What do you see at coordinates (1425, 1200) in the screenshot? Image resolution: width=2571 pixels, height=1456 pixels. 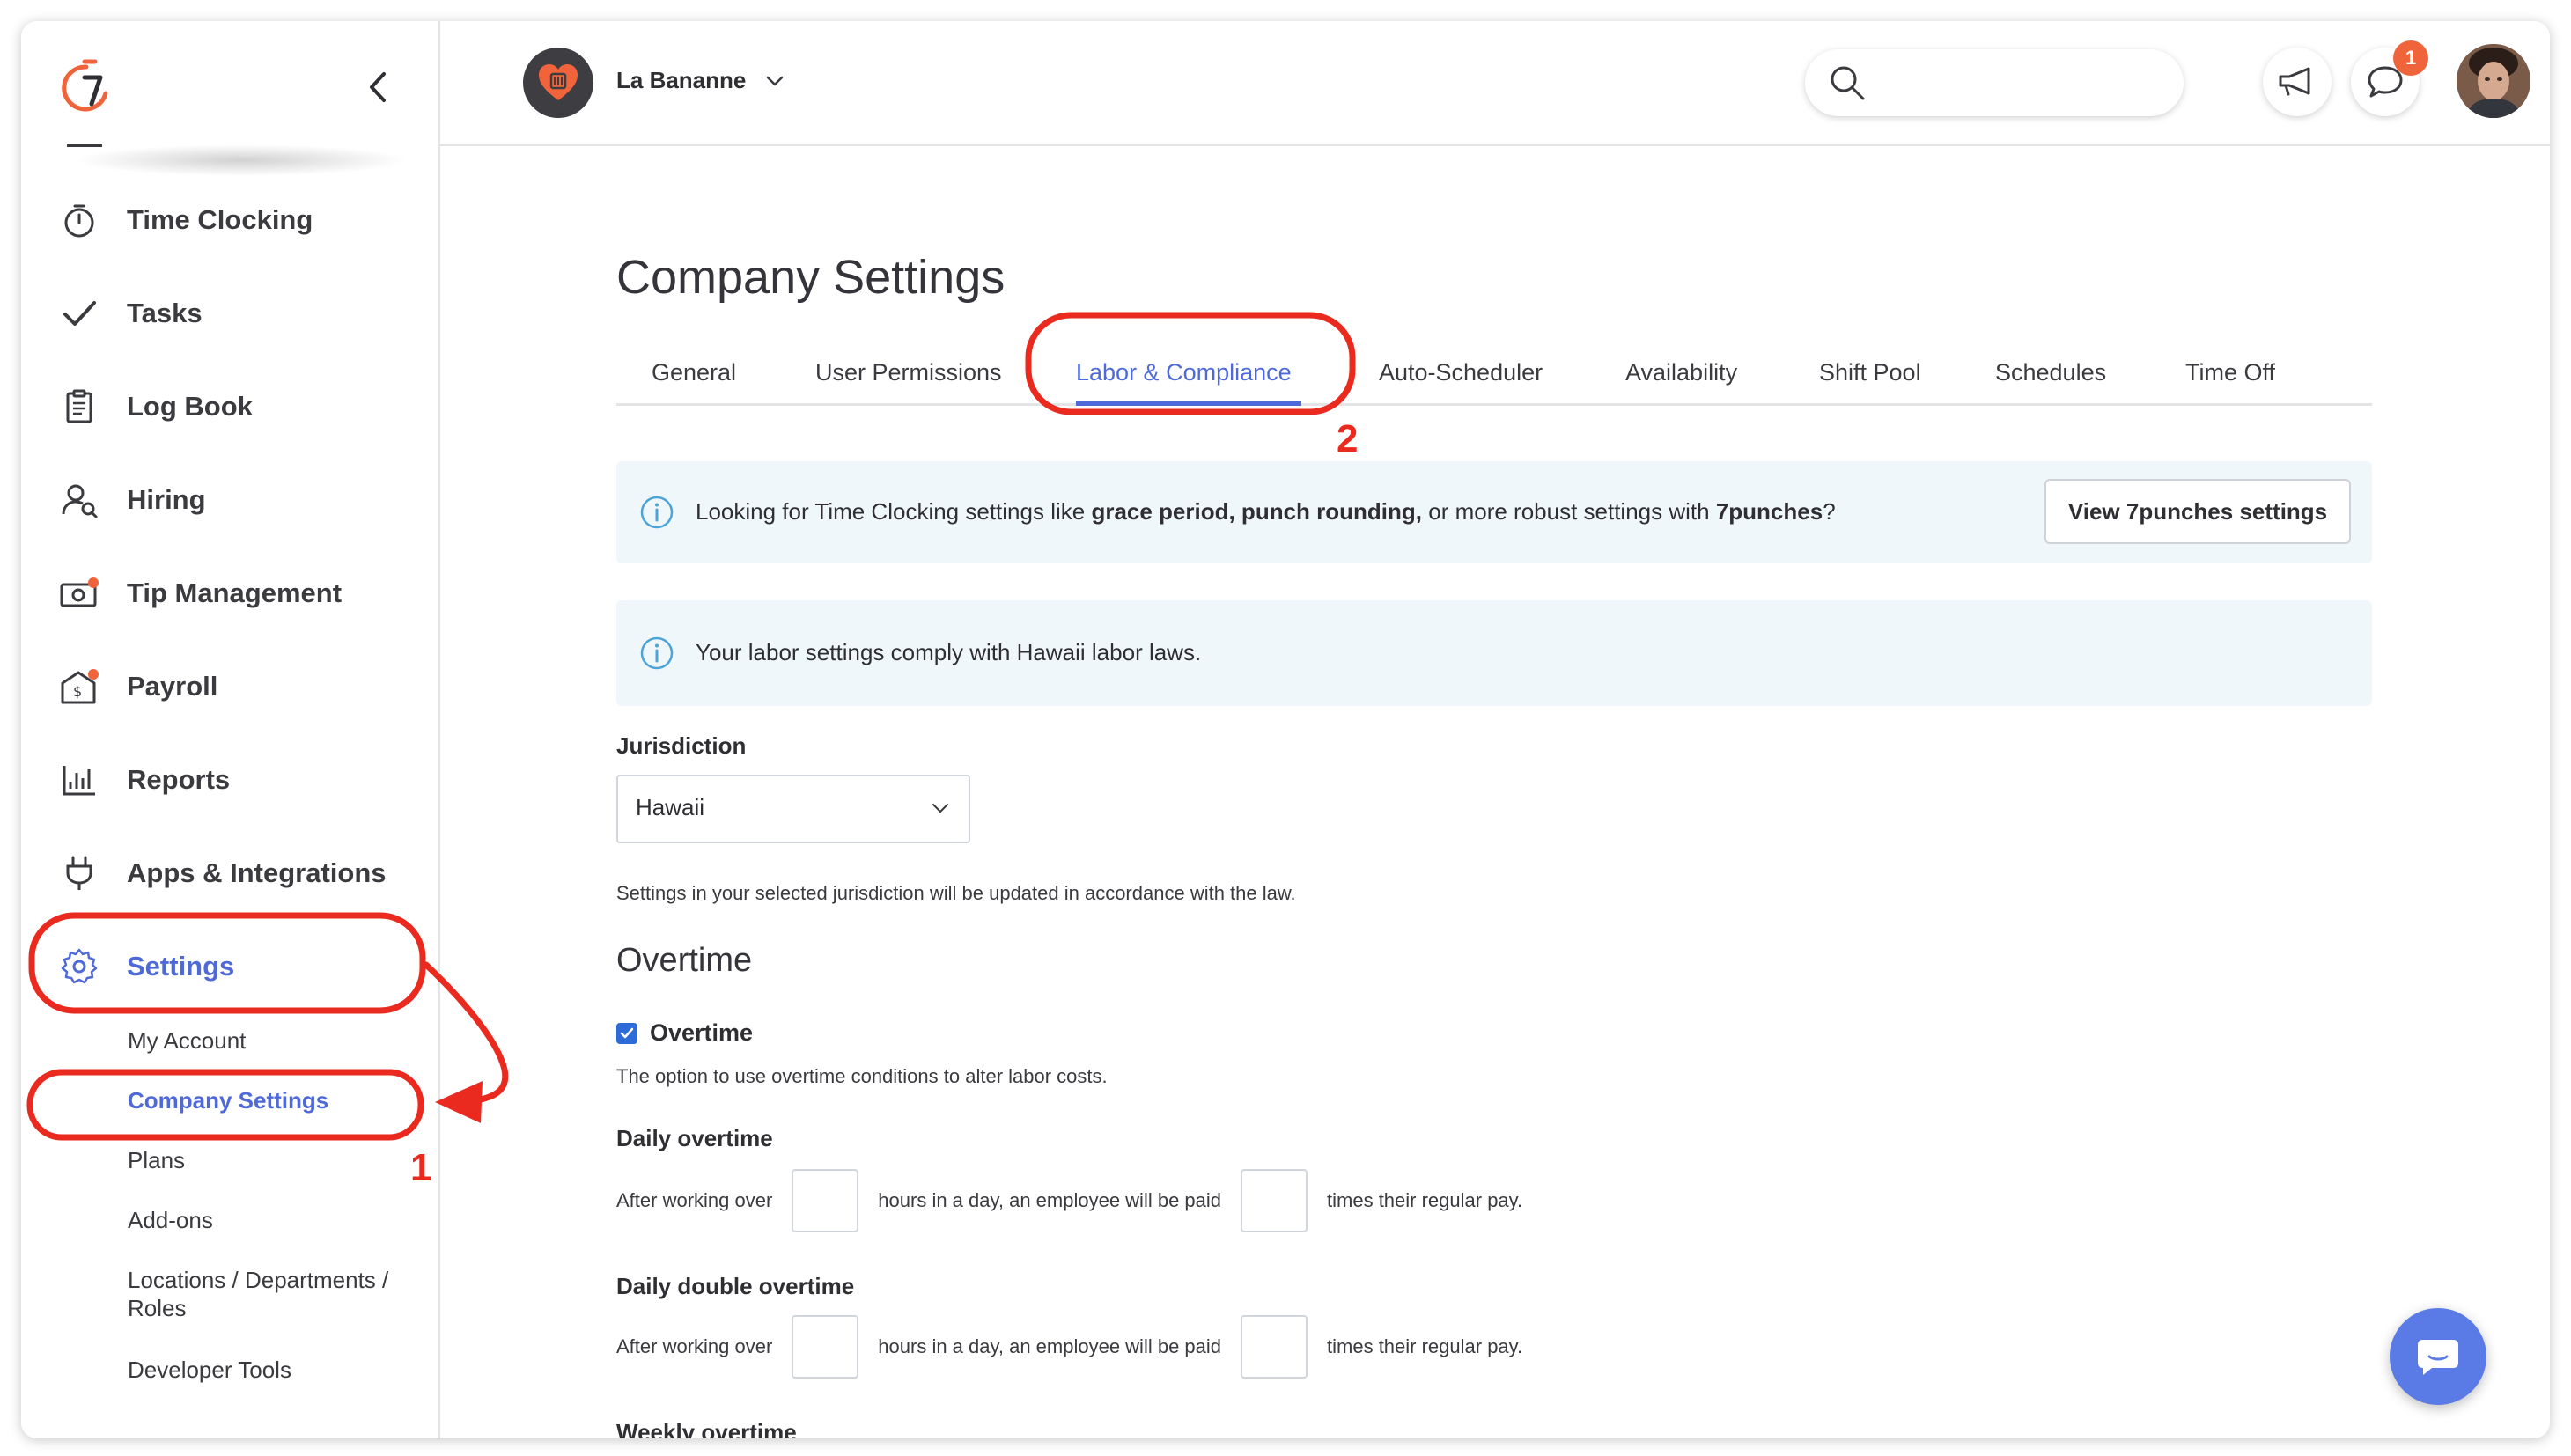 I see `daily-overtime-suffix: times their regular pay.` at bounding box center [1425, 1200].